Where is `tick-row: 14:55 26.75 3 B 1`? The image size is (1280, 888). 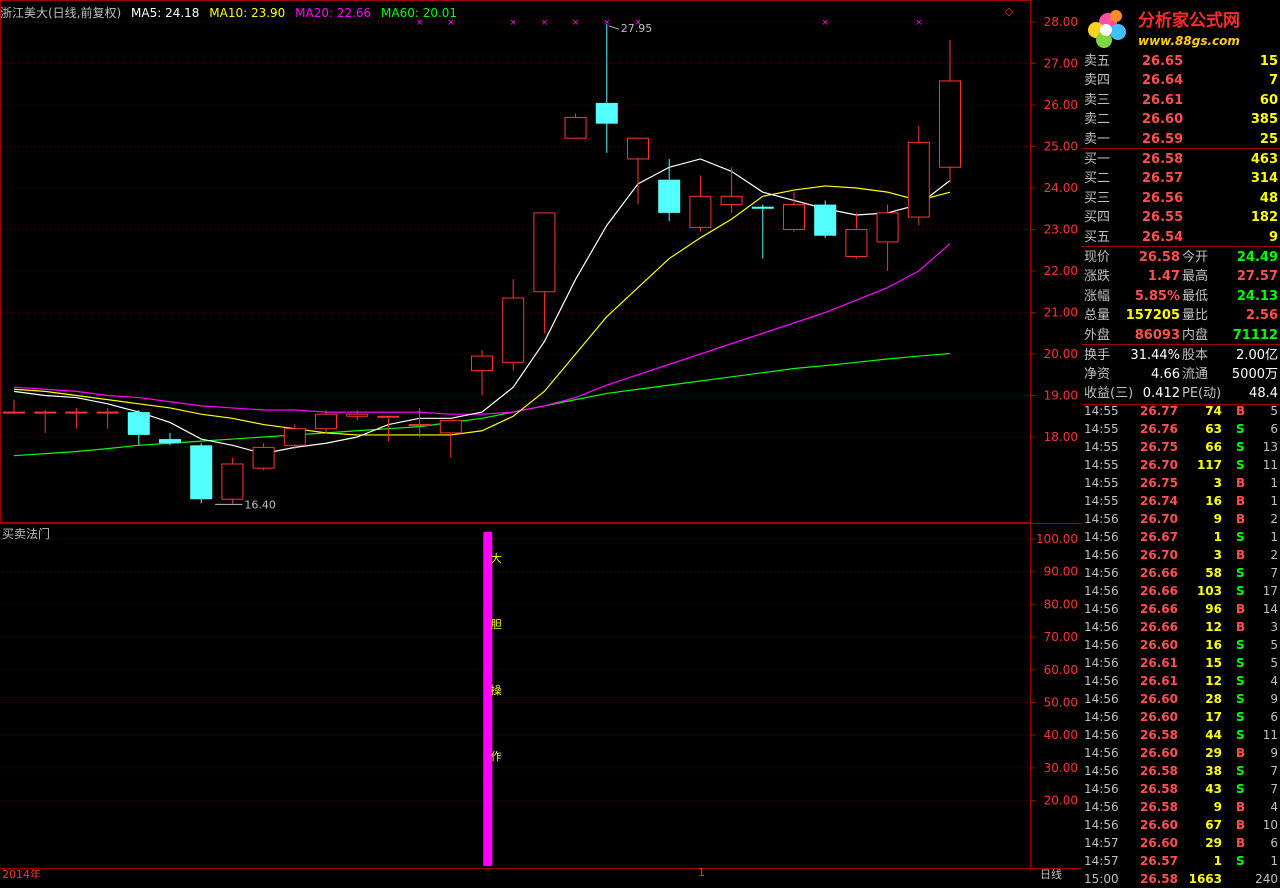
tick-row: 14:55 26.75 3 B 1 is located at coordinates (1181, 483).